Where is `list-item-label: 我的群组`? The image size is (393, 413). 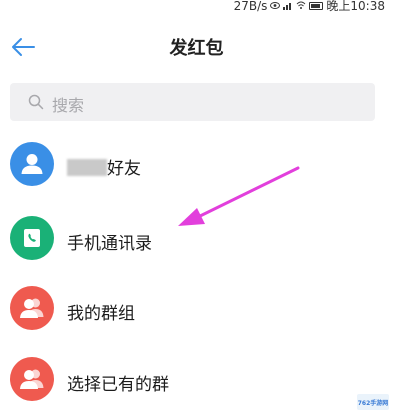 list-item-label: 我的群组 is located at coordinates (101, 314).